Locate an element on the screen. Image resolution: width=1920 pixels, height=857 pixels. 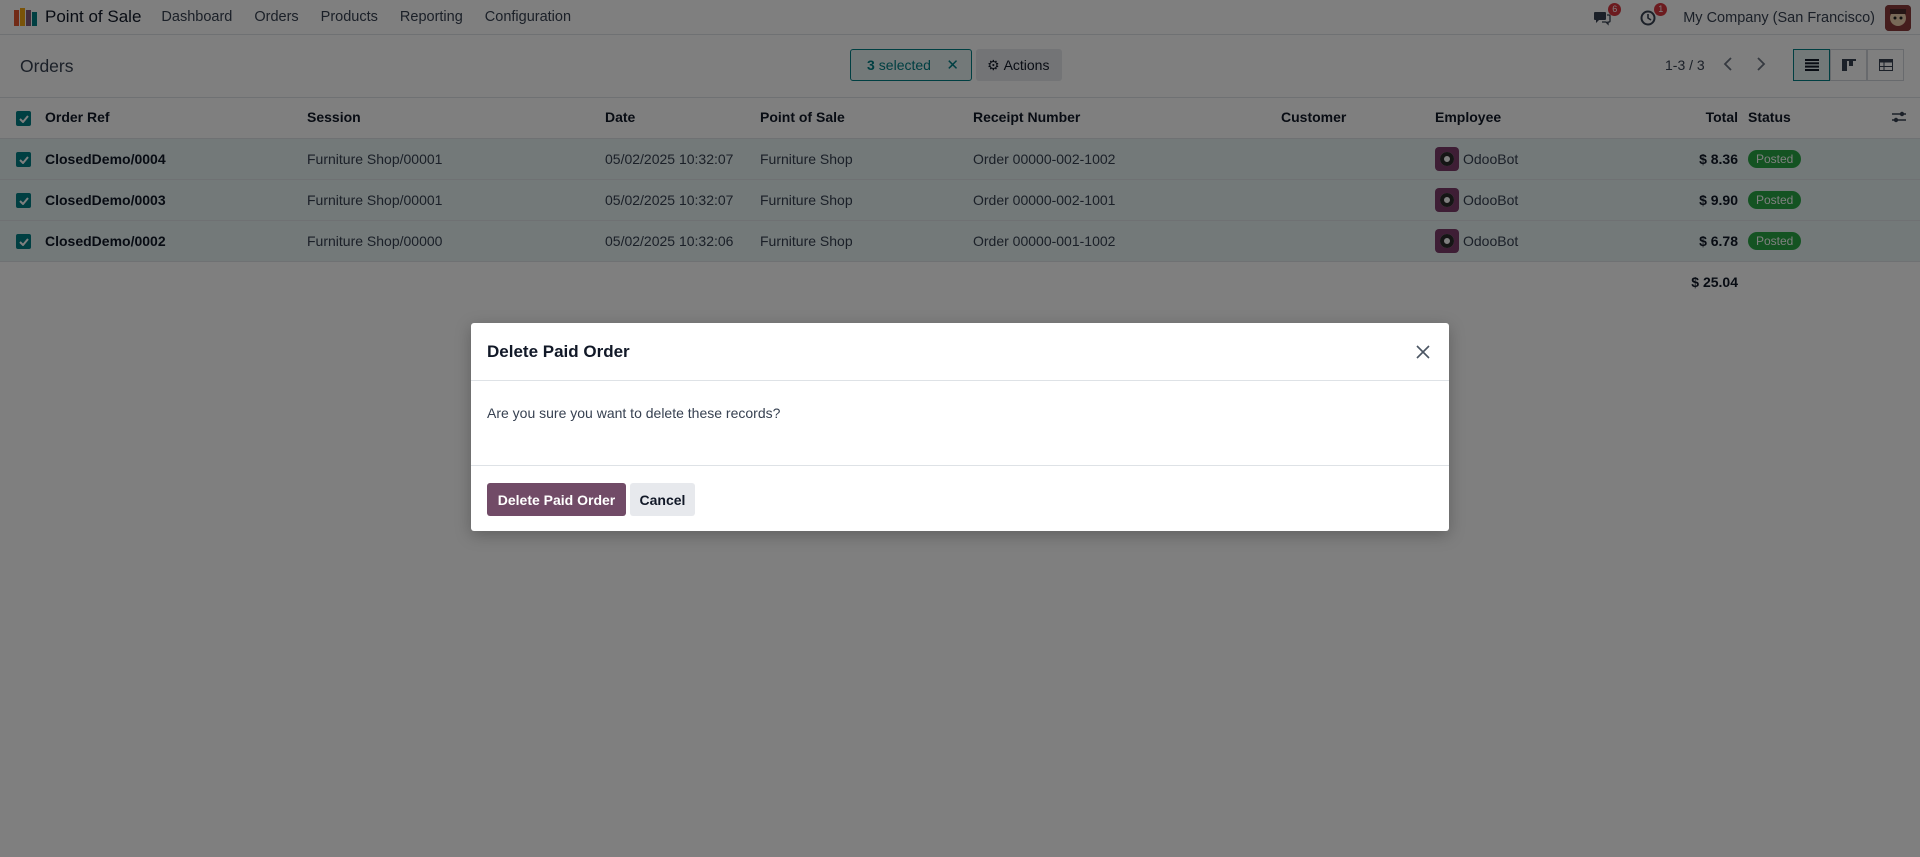
close-icon is located at coordinates (1423, 352).